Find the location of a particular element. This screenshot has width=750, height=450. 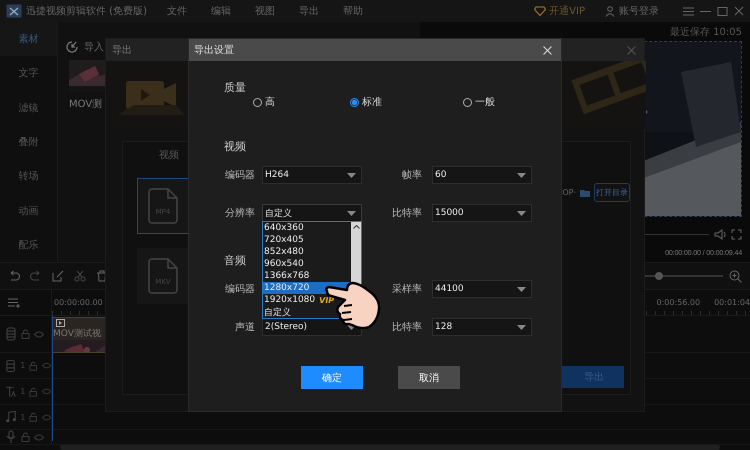

section-label: 音频 is located at coordinates (235, 261).